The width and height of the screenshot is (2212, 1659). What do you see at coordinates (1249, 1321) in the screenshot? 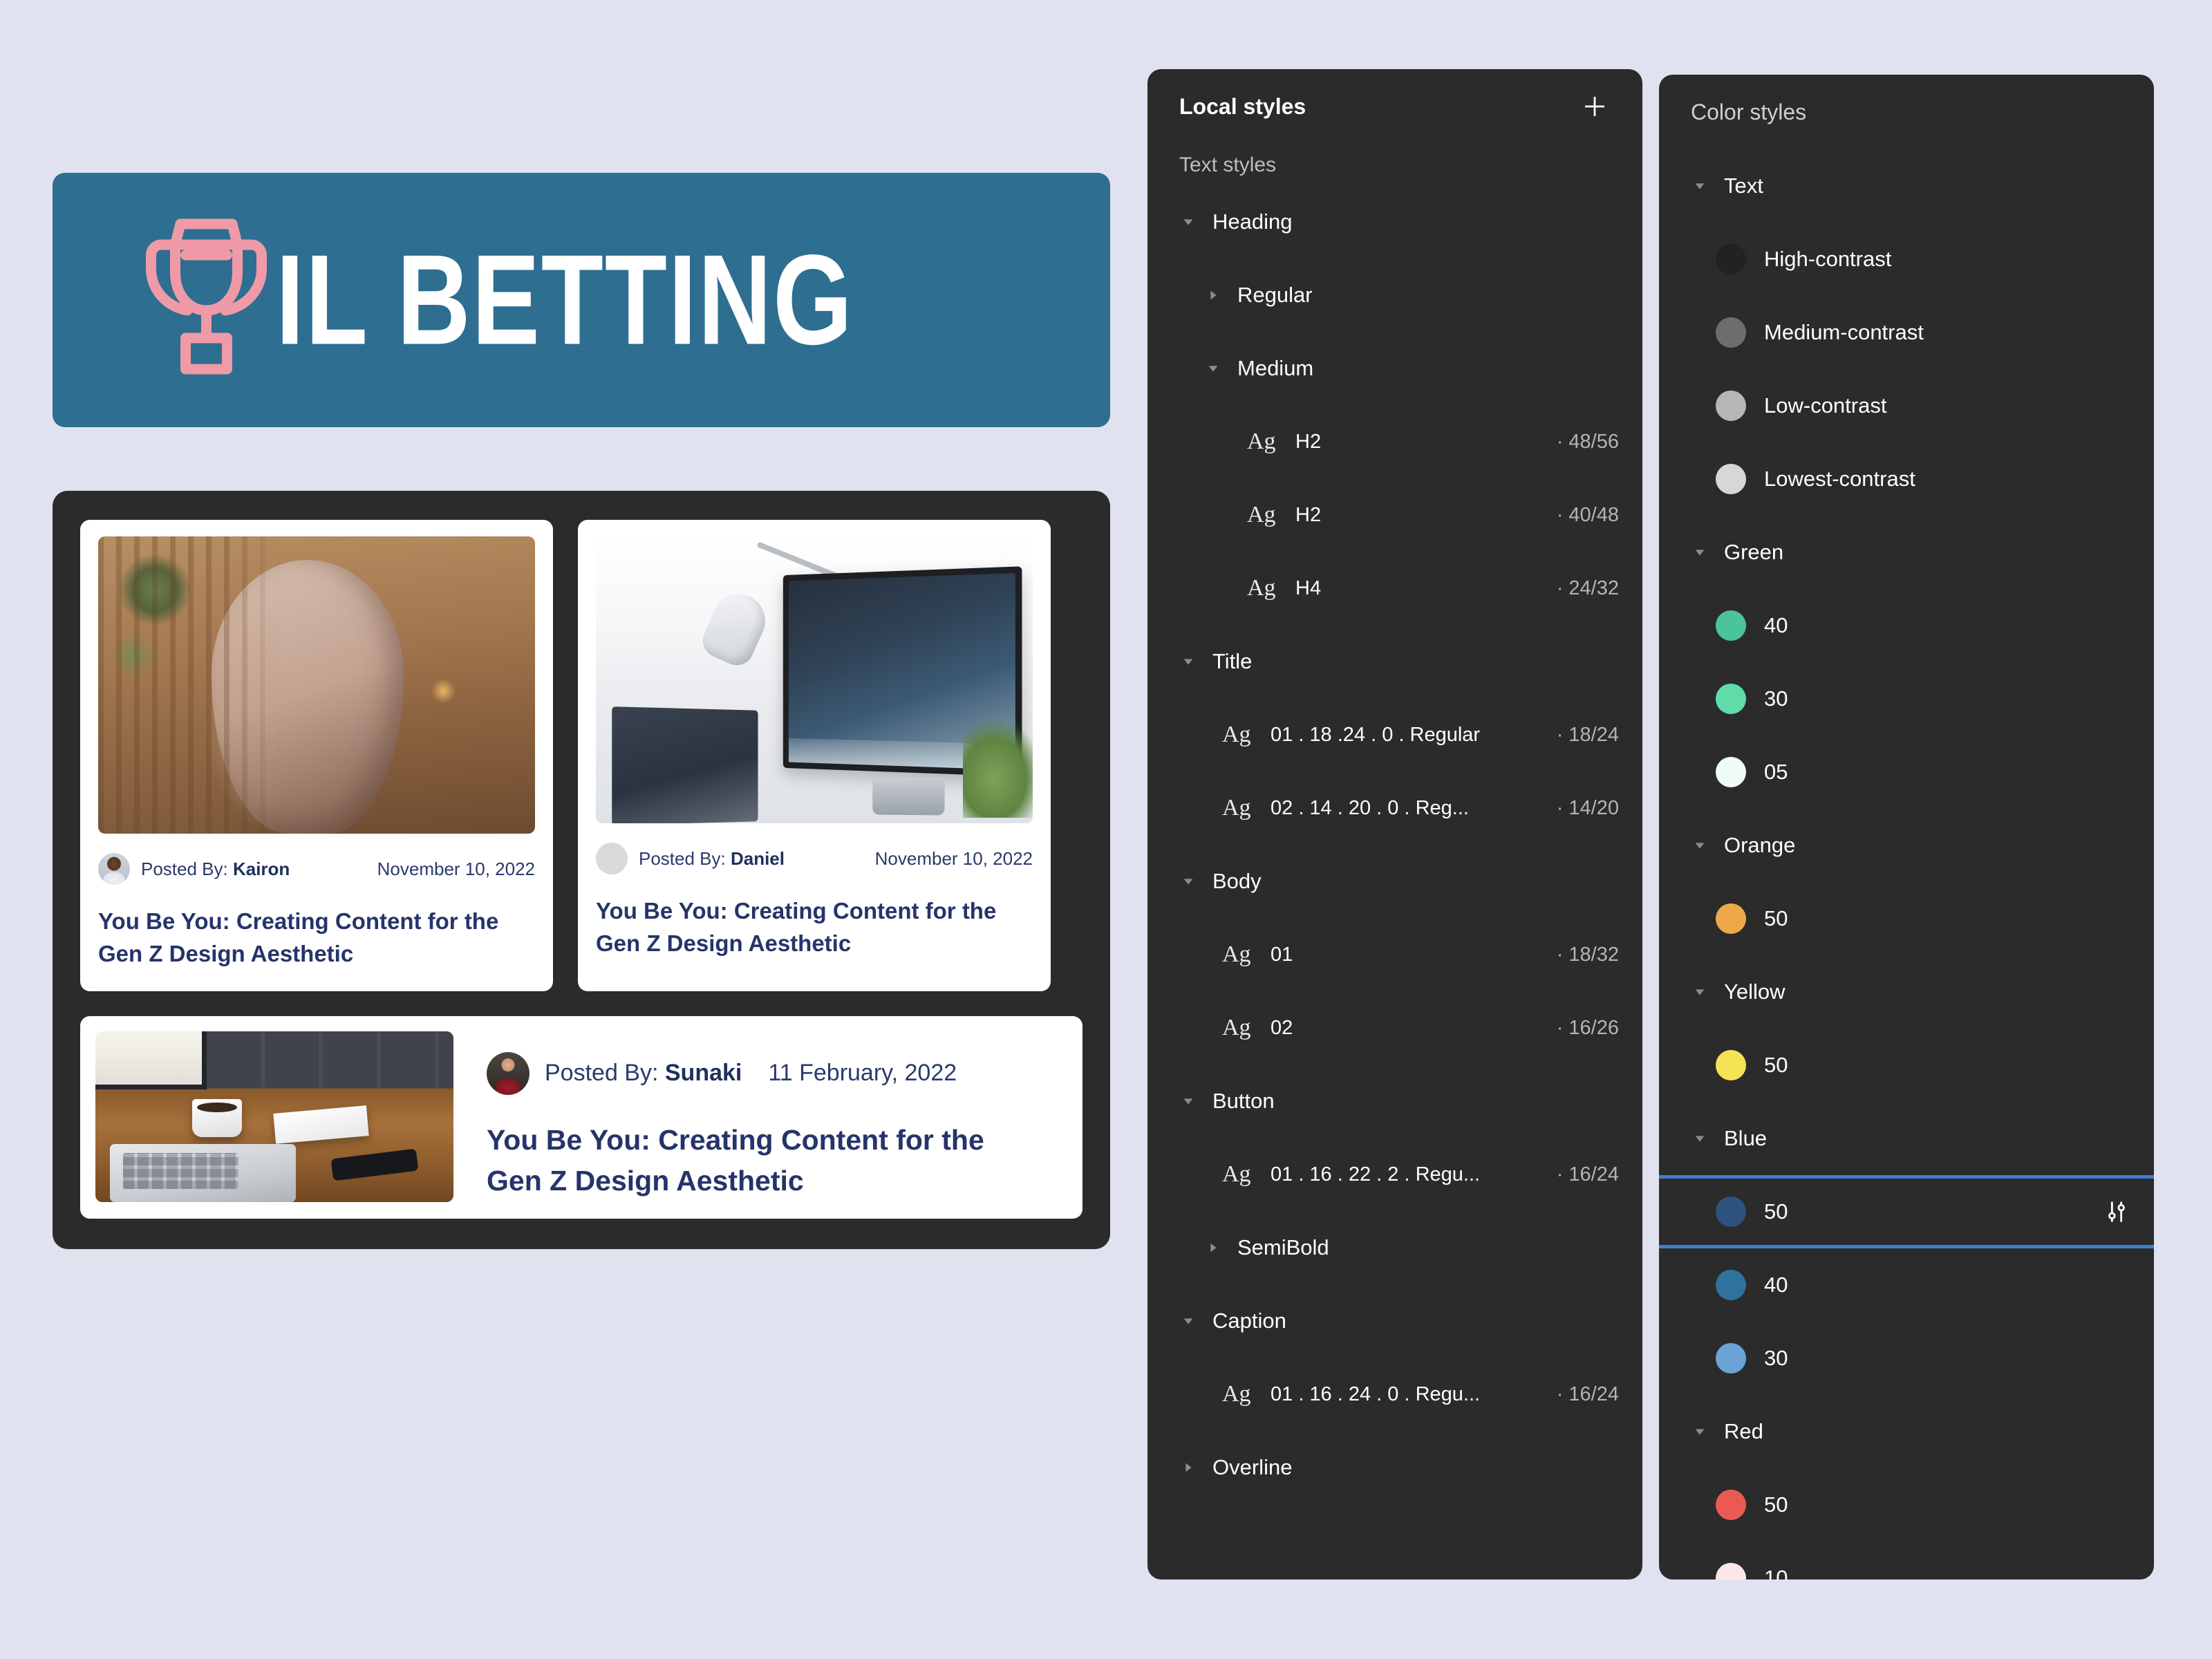
I see `style-group-label: Caption` at bounding box center [1249, 1321].